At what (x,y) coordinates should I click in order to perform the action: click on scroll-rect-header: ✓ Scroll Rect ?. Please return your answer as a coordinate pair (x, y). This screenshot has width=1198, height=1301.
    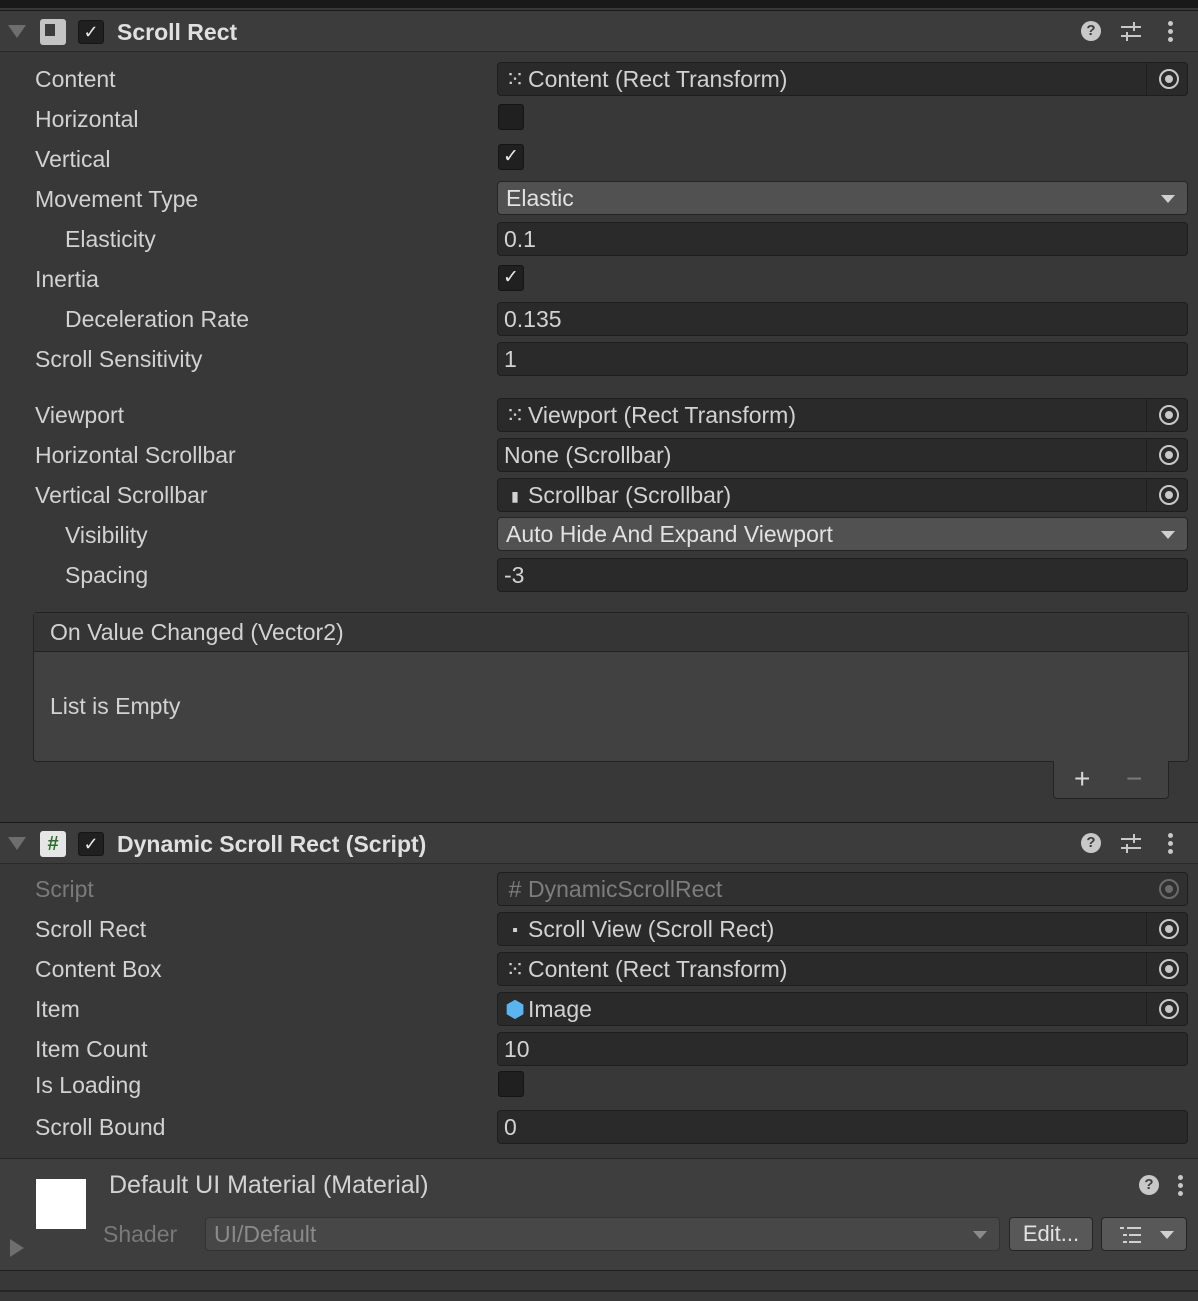
    Looking at the image, I should click on (599, 31).